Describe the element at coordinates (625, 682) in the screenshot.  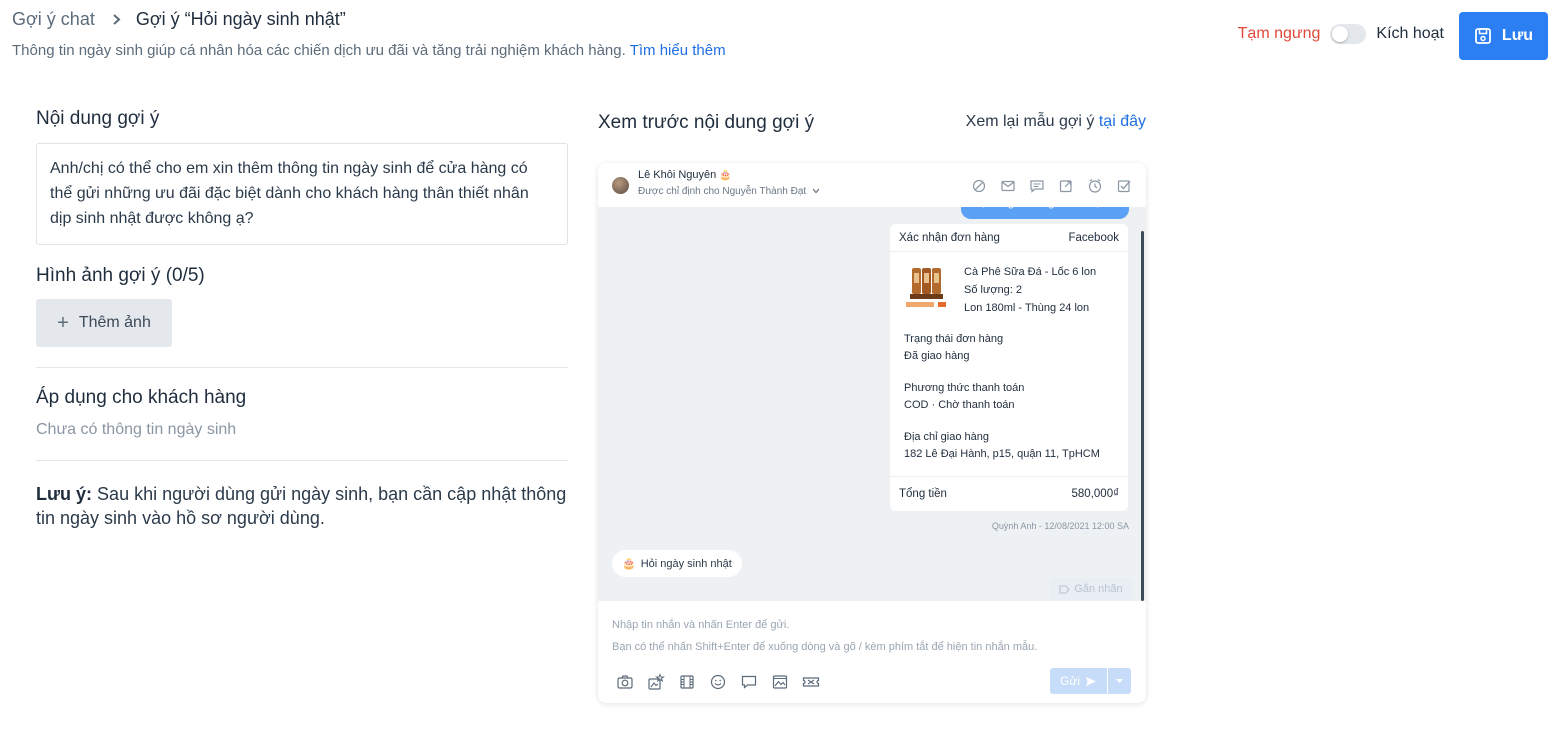
I see `camera-icon` at that location.